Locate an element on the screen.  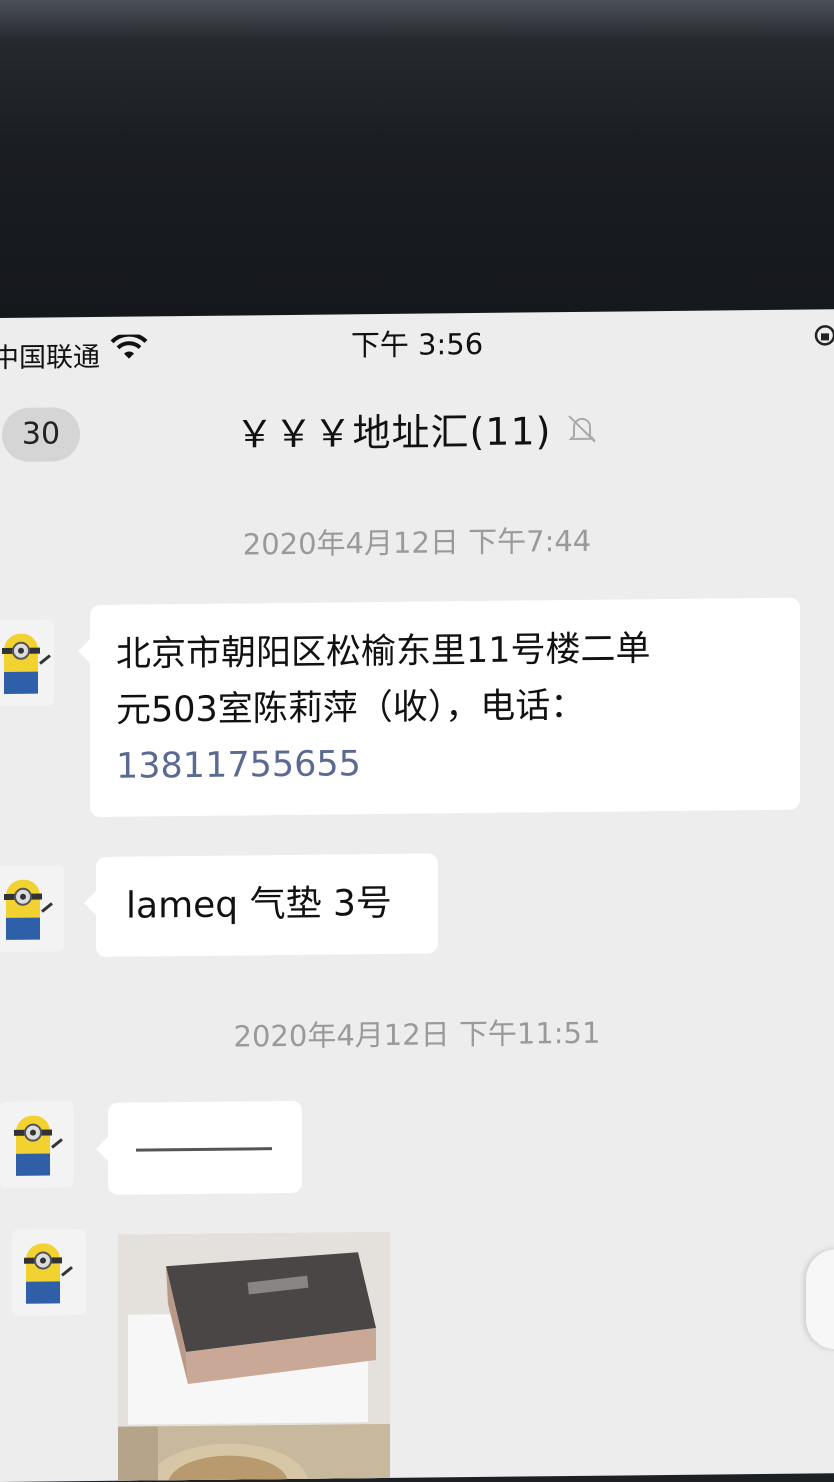
dash-line is located at coordinates (204, 1149).